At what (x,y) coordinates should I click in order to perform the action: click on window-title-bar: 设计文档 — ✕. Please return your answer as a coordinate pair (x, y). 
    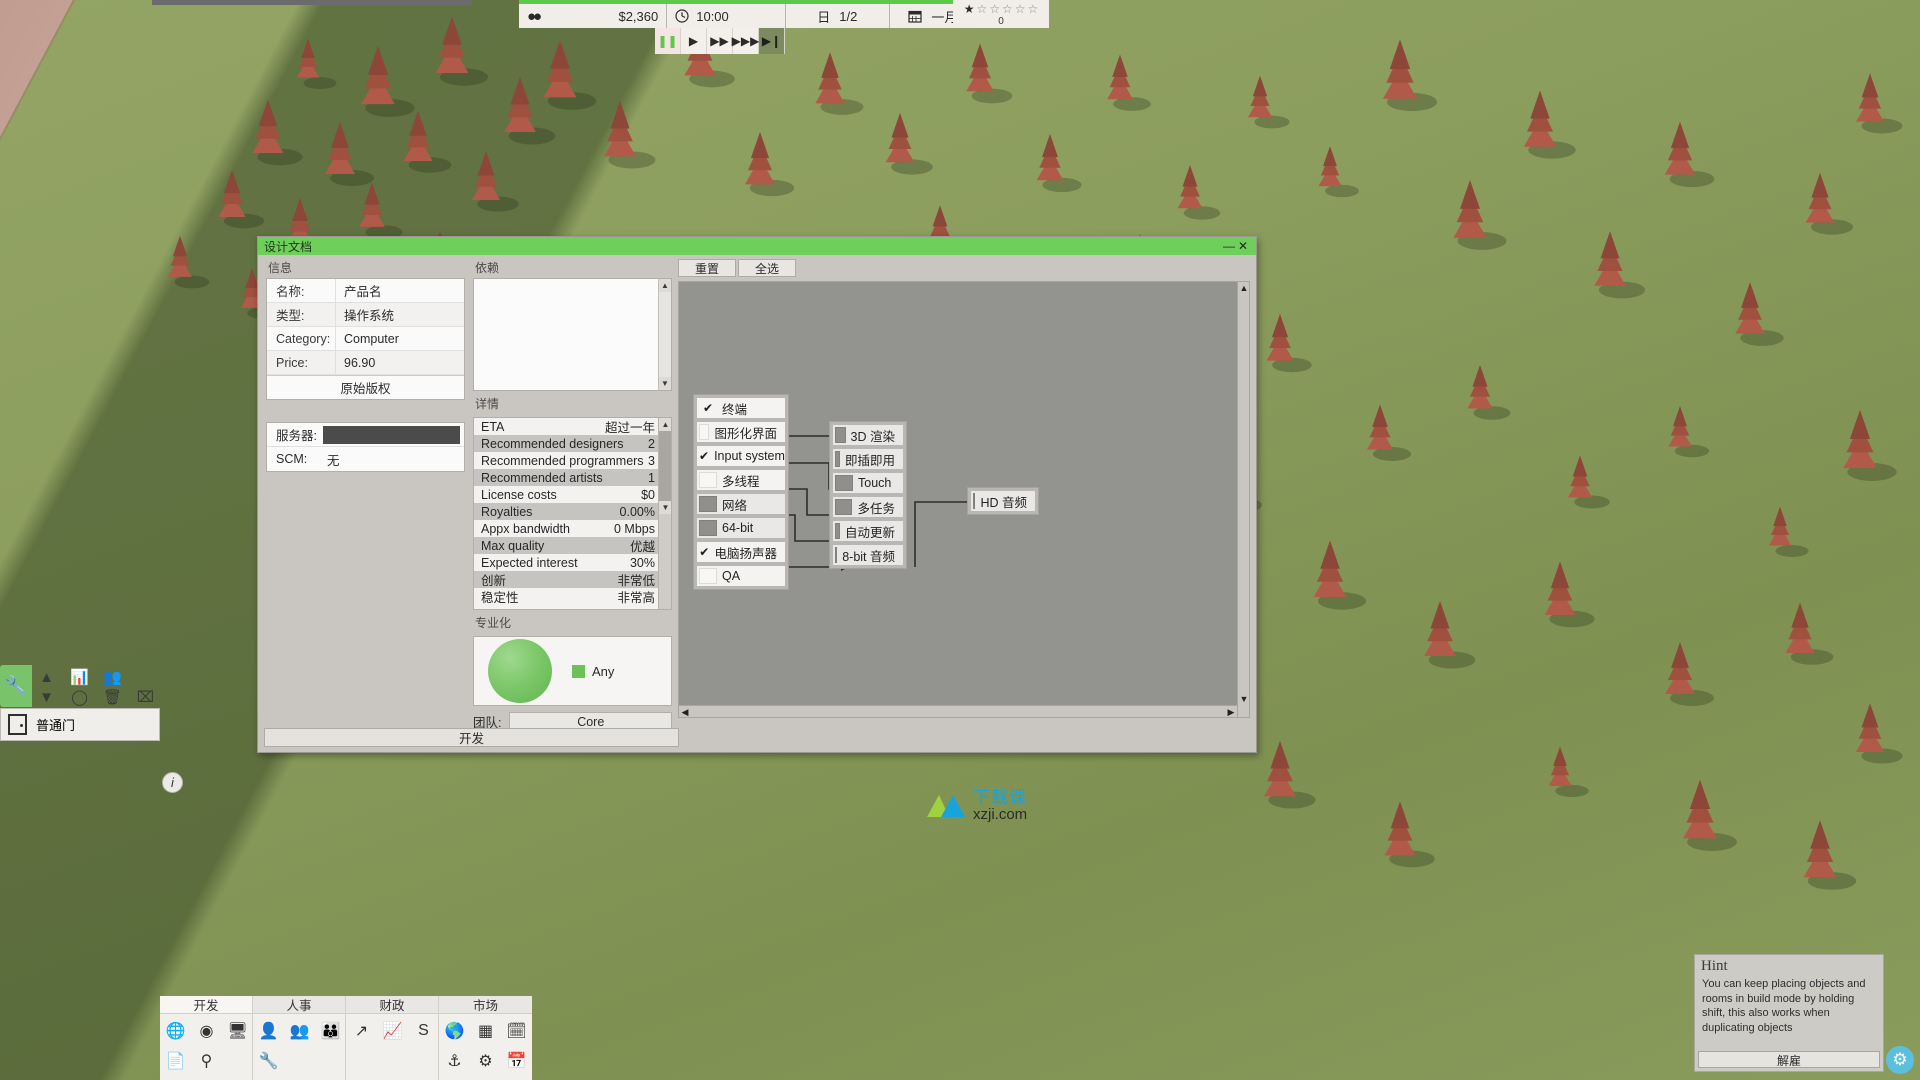
    Looking at the image, I should click on (757, 246).